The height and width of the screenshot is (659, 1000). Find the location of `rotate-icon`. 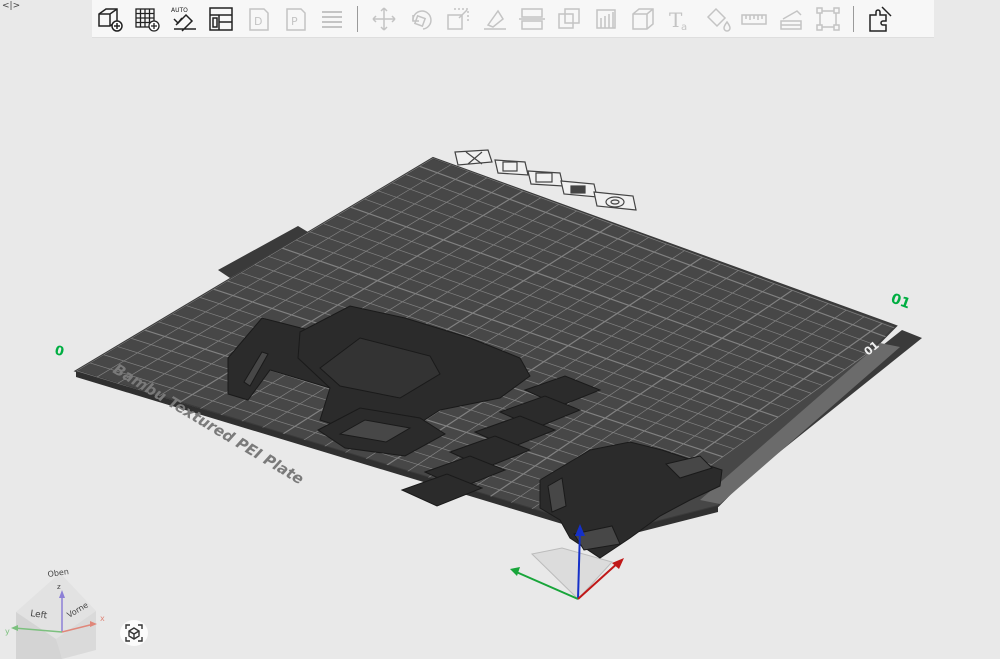

rotate-icon is located at coordinates (421, 19).